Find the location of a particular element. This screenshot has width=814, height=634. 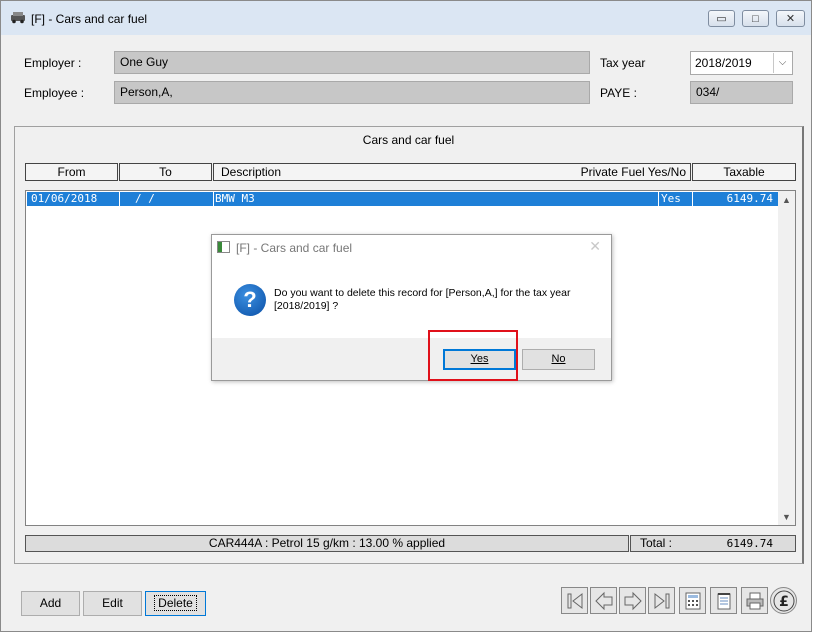

column-header-taxable: Taxable is located at coordinates (744, 172).